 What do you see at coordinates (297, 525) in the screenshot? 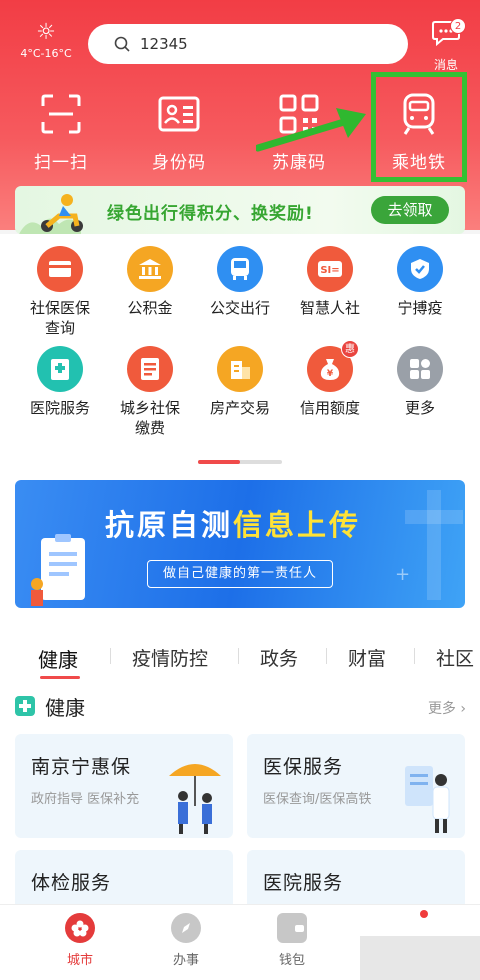
I see `banner-title-yellow: 信息上传` at bounding box center [297, 525].